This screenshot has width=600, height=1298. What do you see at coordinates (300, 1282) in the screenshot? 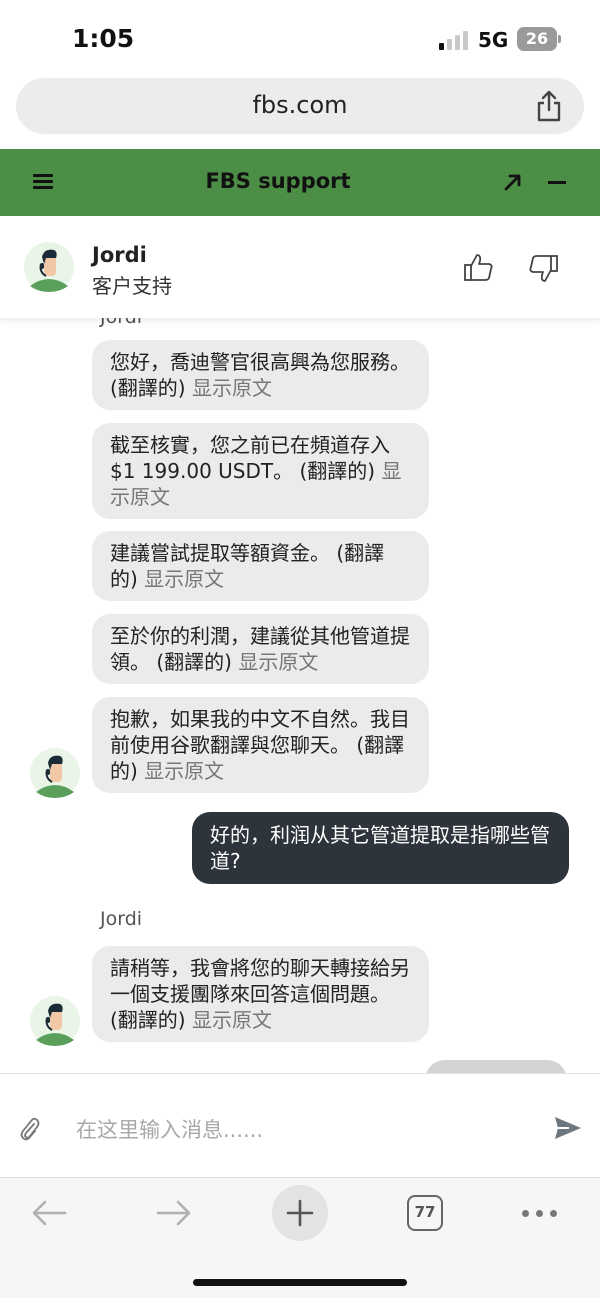
I see `home-indicator` at bounding box center [300, 1282].